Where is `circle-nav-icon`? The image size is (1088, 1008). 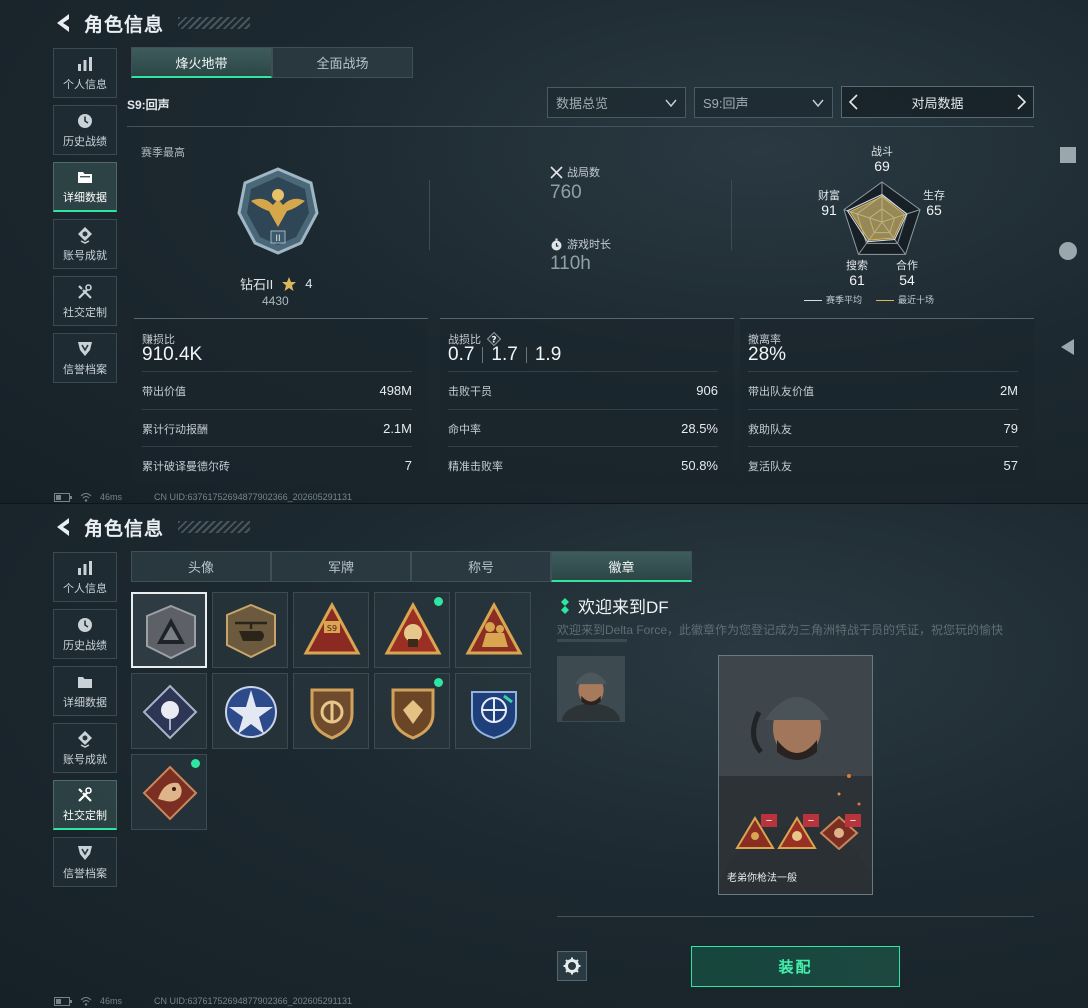
circle-nav-icon is located at coordinates (1068, 251).